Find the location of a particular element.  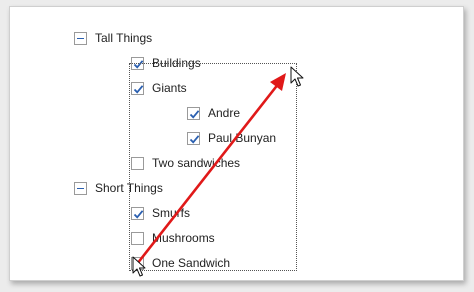

tree-item-two-sandwiches: Two sandwiches is located at coordinates (185, 163).